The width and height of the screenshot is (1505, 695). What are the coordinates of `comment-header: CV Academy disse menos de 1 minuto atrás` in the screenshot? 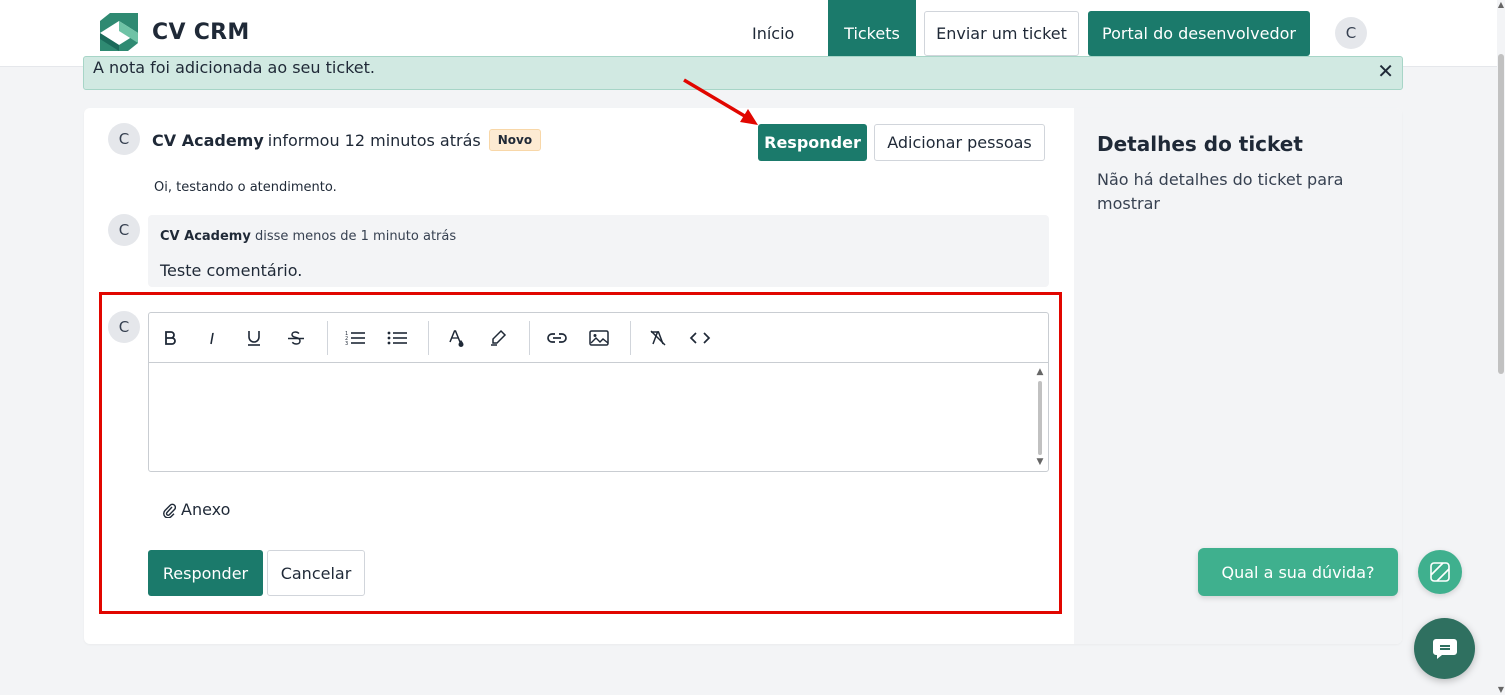 It's located at (308, 236).